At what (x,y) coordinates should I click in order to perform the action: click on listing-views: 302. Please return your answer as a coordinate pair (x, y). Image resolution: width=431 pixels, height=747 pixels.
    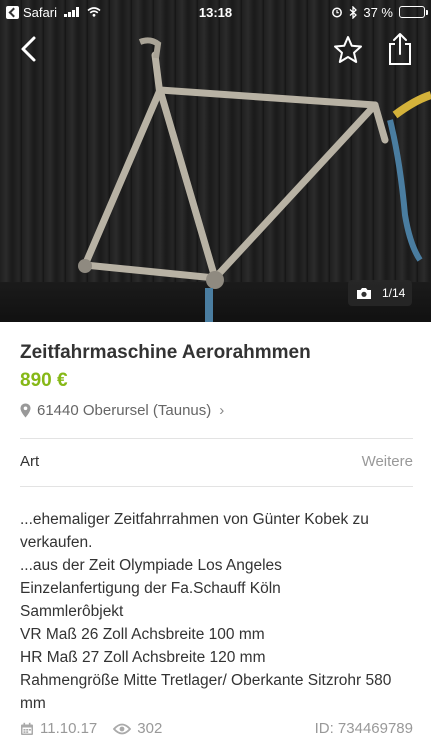
    Looking at the image, I should click on (137, 728).